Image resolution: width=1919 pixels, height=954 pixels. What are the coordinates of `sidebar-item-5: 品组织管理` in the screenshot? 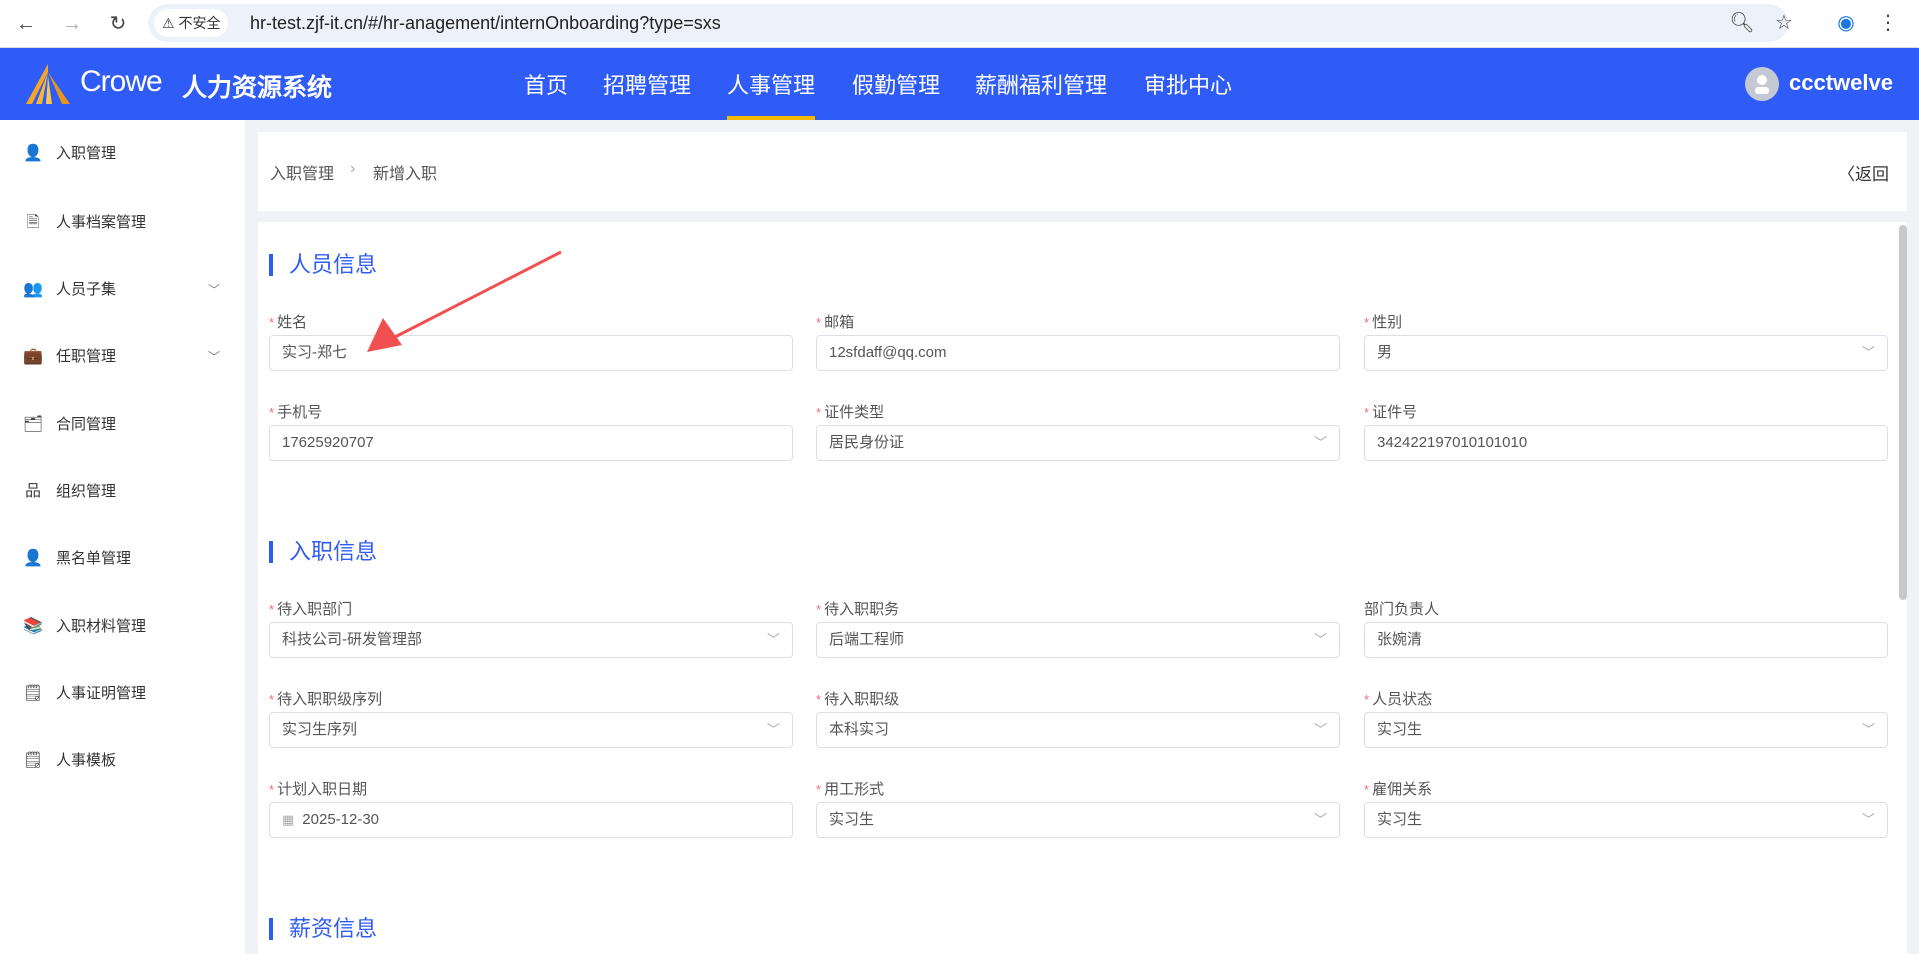 It's located at (122, 492).